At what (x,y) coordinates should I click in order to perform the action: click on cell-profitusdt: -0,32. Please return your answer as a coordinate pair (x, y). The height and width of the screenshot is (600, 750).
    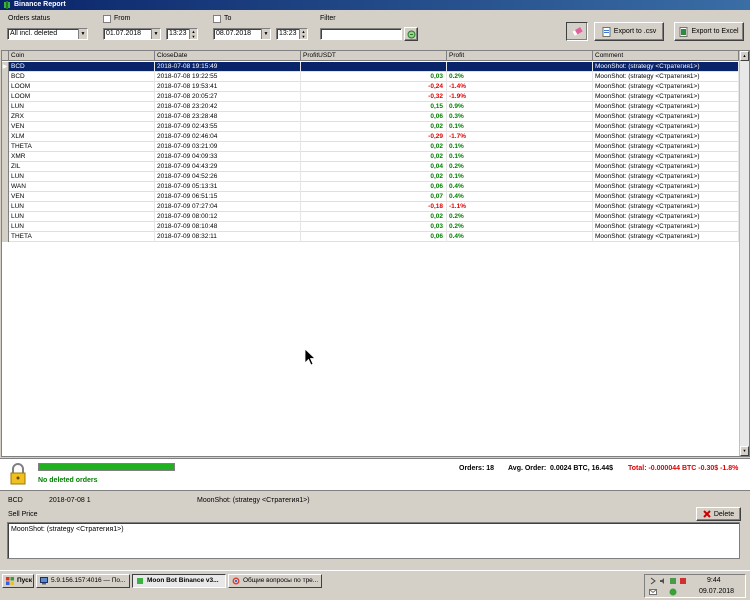
    Looking at the image, I should click on (374, 97).